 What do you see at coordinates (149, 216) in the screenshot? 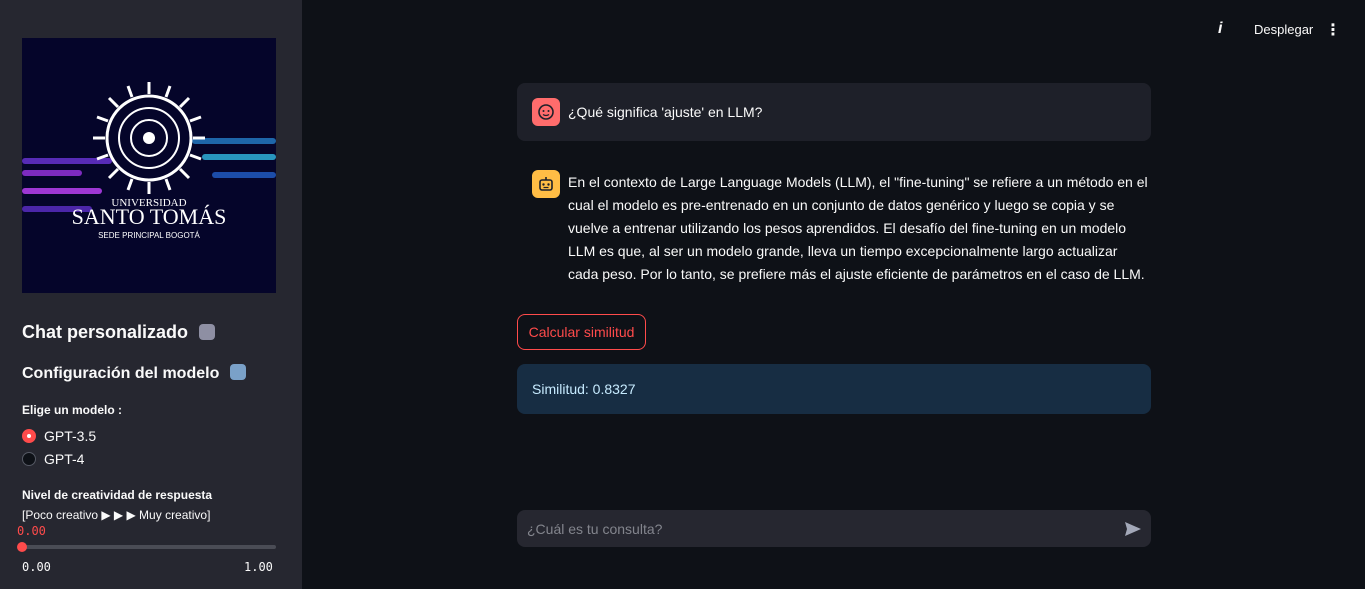
I see `logo-line2: SANTO TOMÁS` at bounding box center [149, 216].